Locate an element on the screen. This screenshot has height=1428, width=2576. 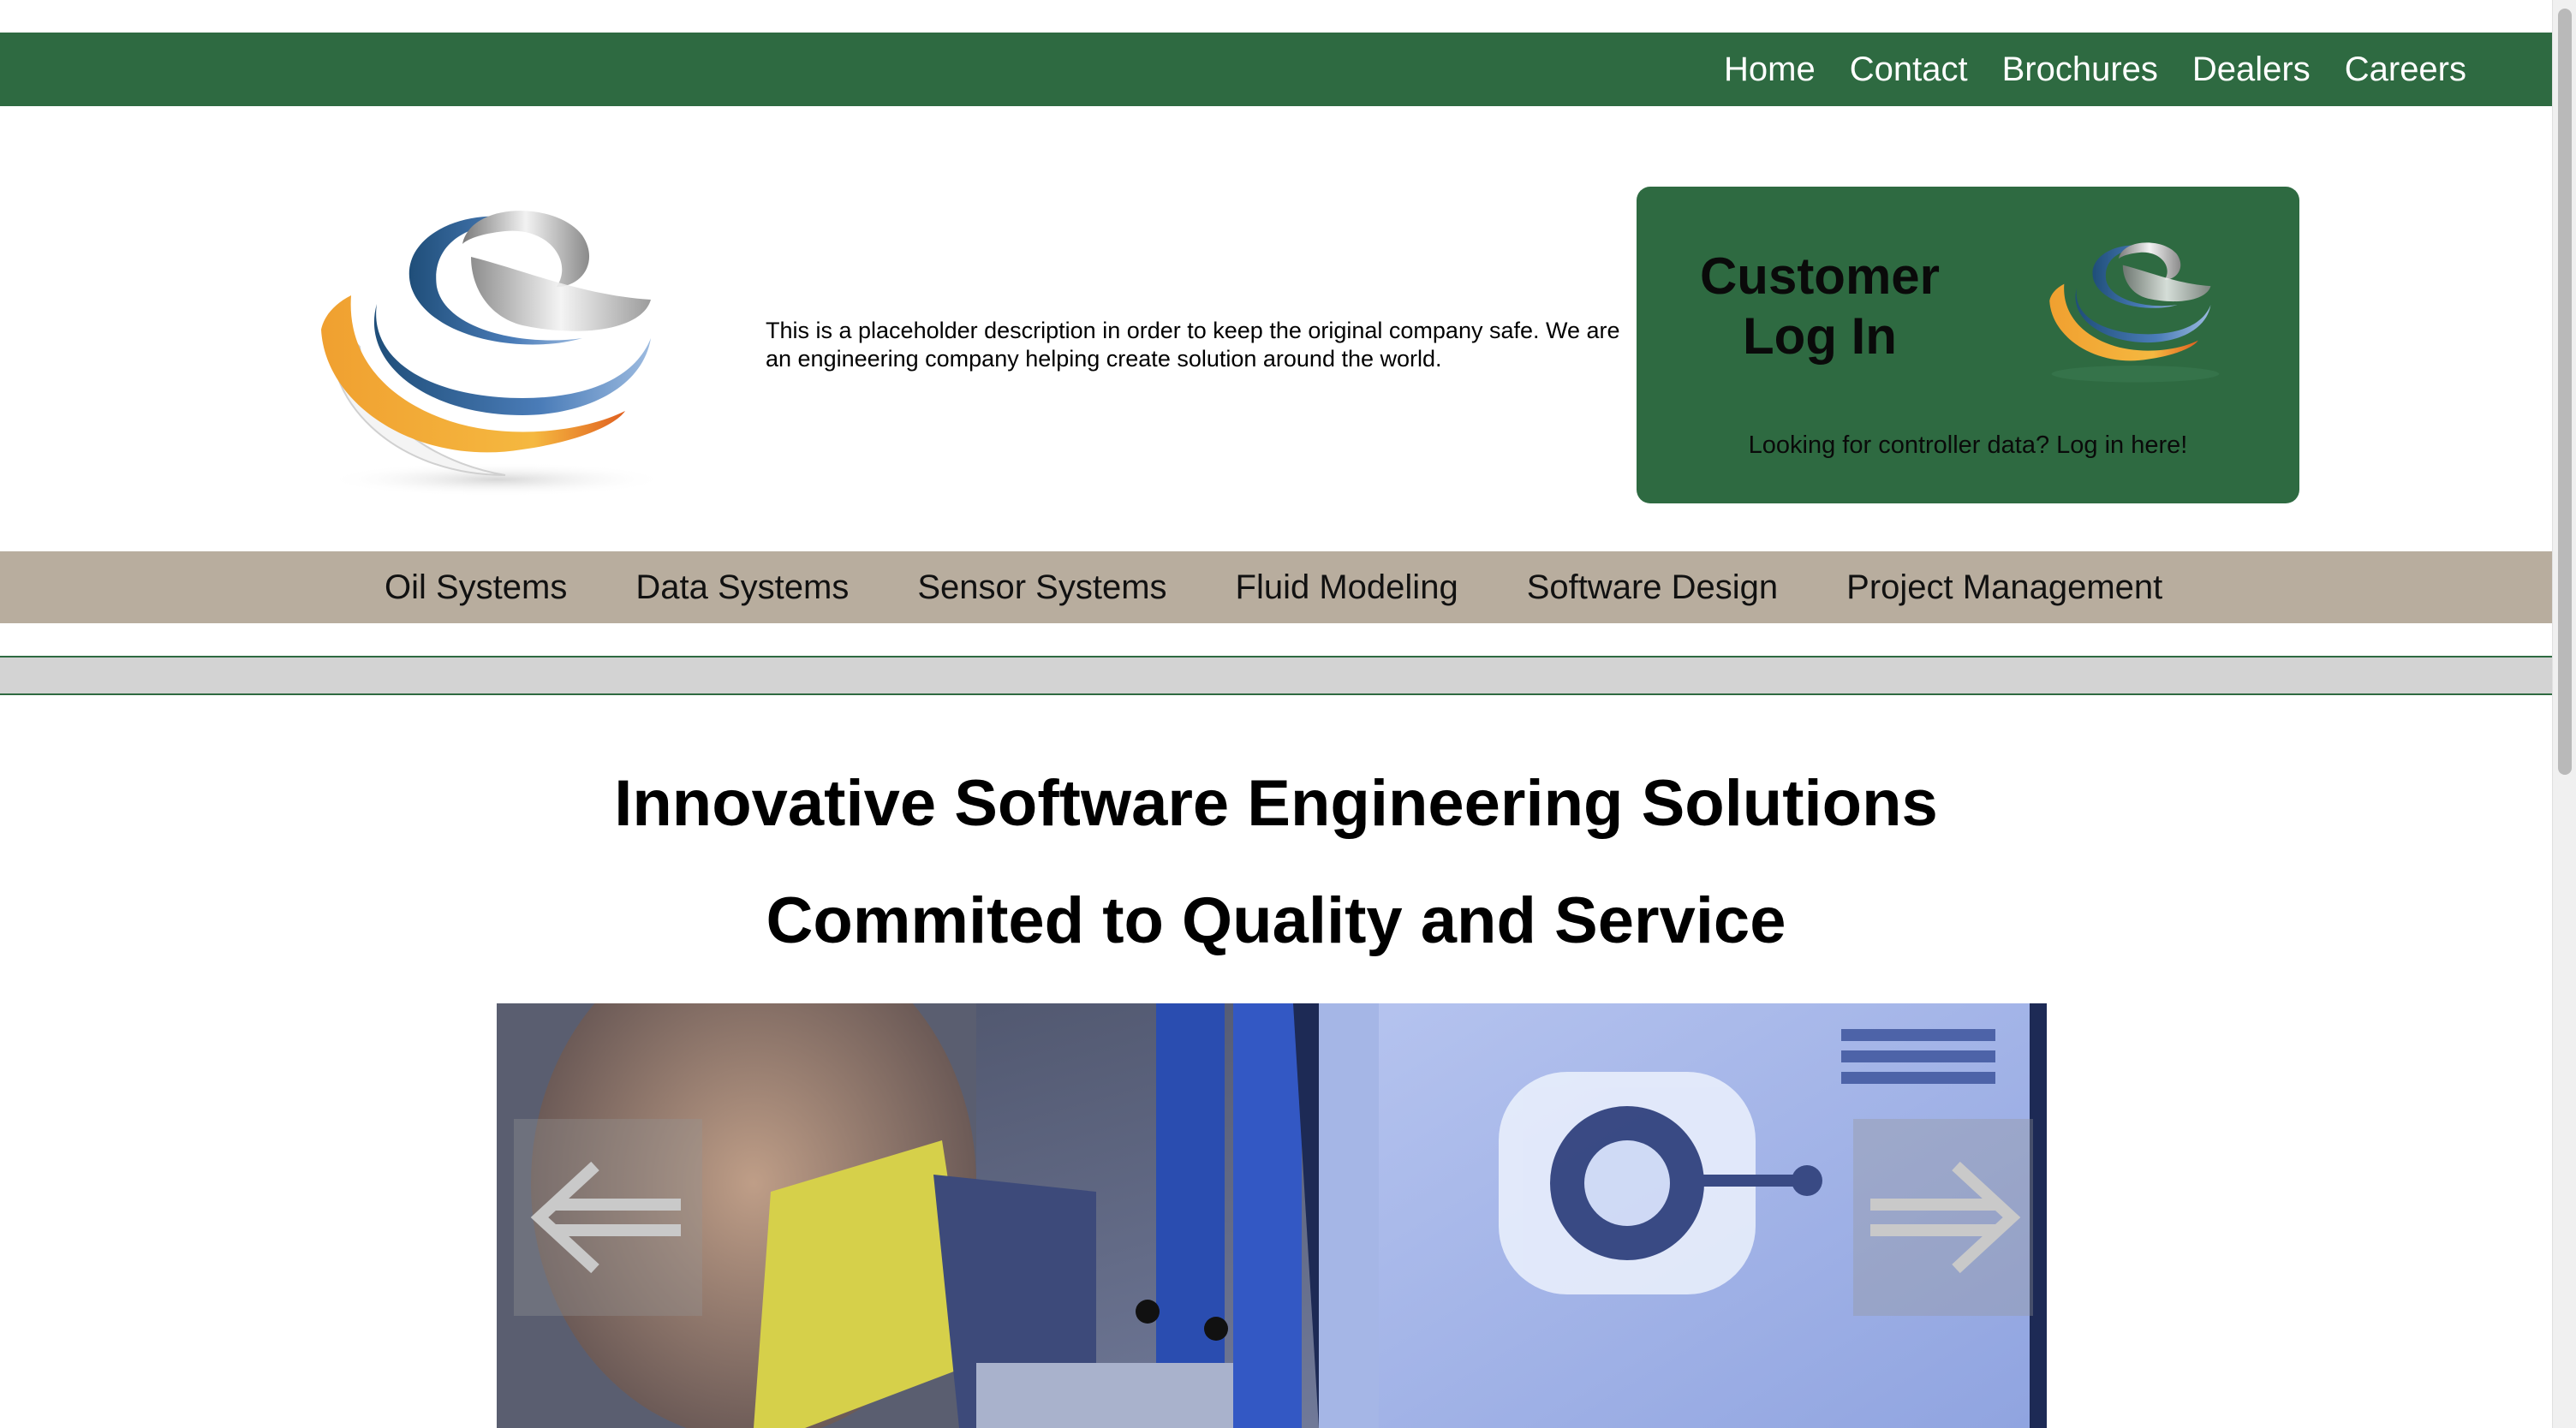
carousel-prev-button is located at coordinates (608, 1217).